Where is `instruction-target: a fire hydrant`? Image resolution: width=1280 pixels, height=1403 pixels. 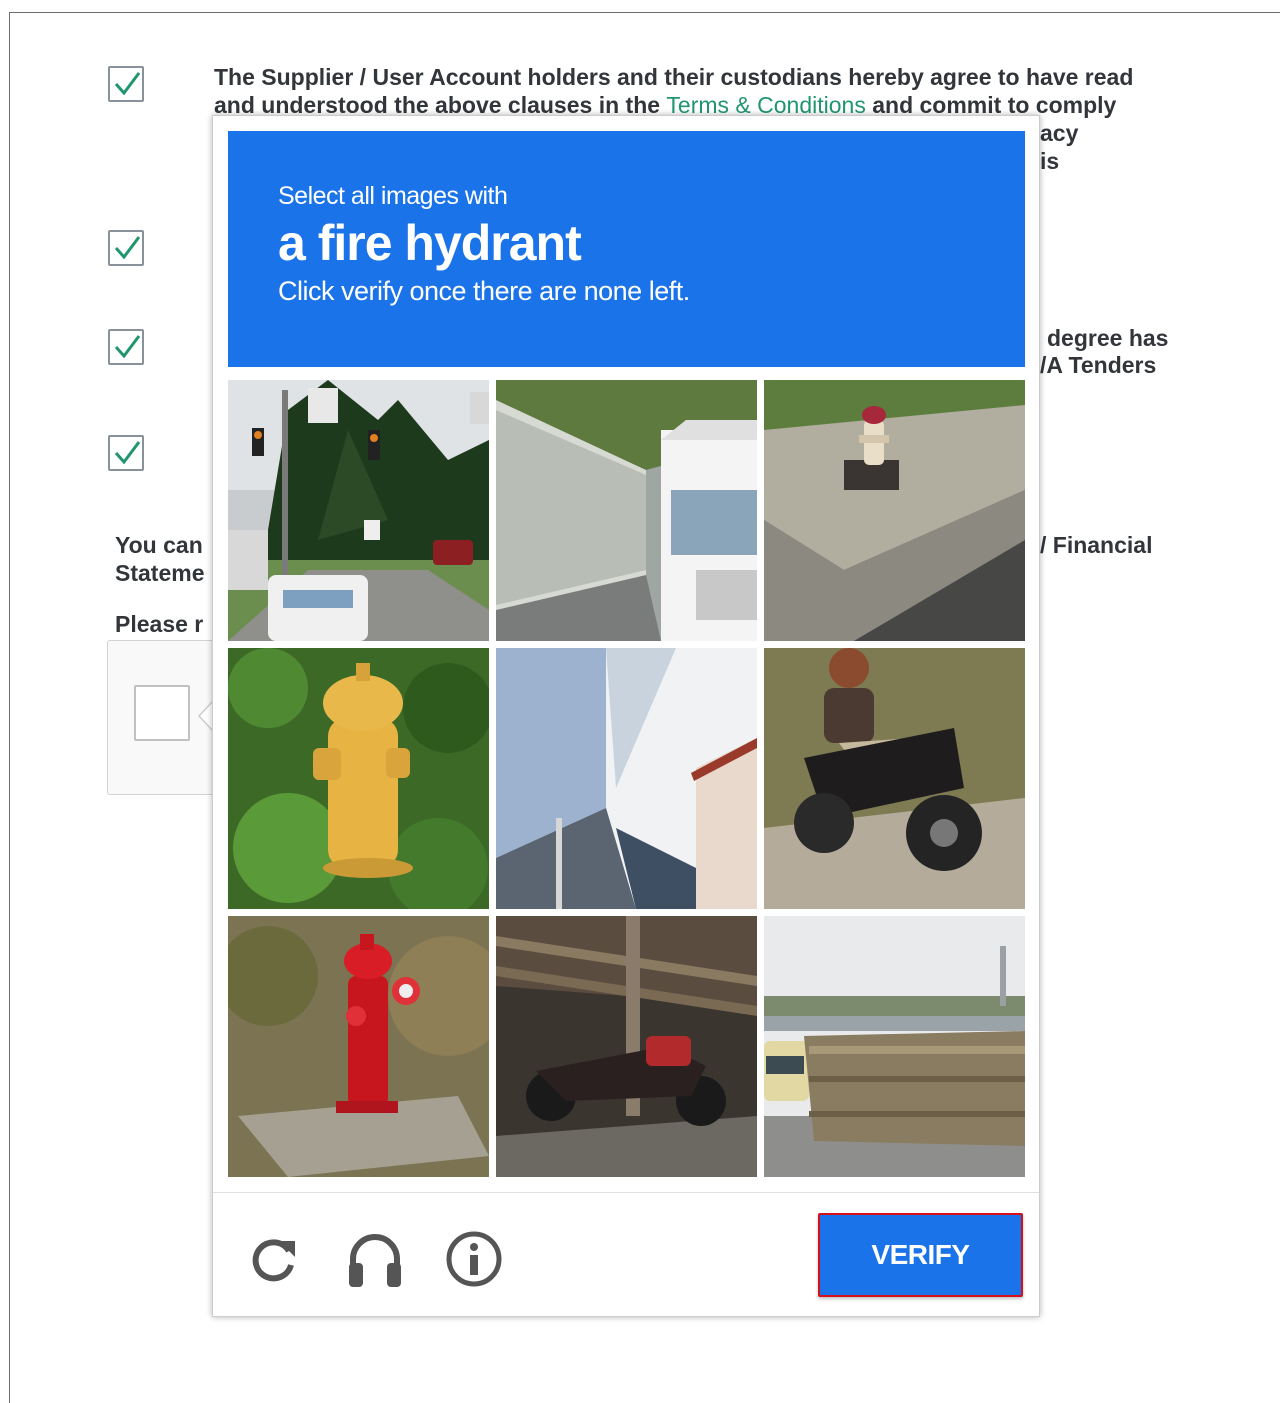 instruction-target: a fire hydrant is located at coordinates (430, 243).